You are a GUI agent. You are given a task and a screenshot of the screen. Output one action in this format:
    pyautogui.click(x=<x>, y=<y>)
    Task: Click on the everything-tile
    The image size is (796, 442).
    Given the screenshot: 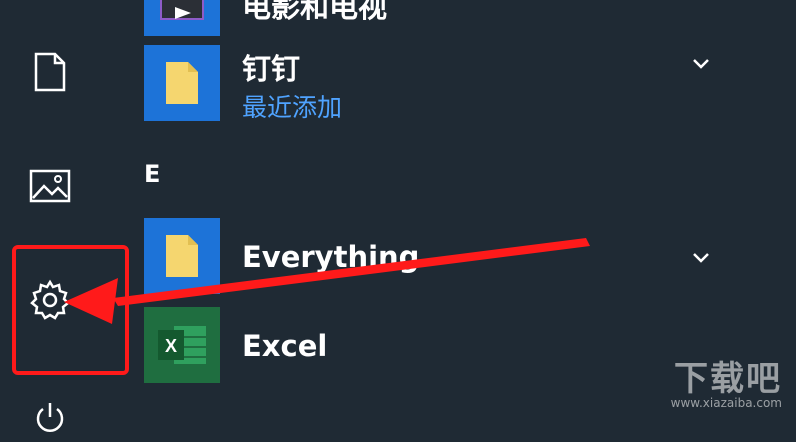 What is the action you would take?
    pyautogui.click(x=182, y=256)
    